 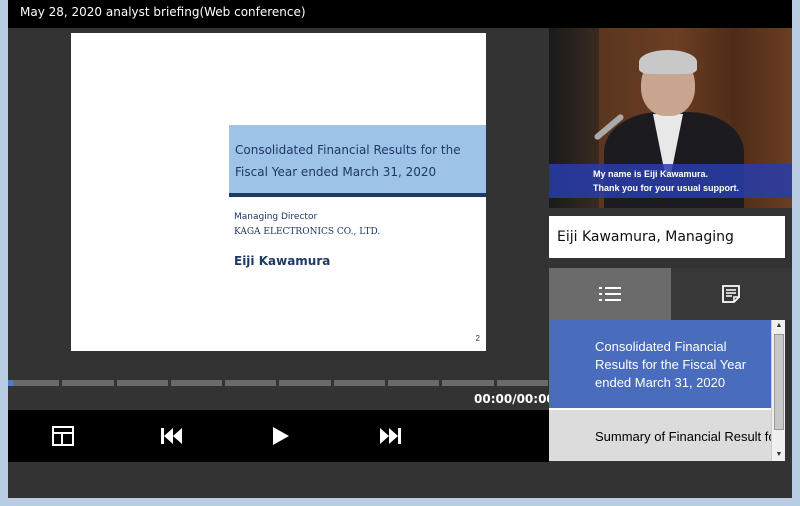 I want to click on next-button, so click(x=390, y=436).